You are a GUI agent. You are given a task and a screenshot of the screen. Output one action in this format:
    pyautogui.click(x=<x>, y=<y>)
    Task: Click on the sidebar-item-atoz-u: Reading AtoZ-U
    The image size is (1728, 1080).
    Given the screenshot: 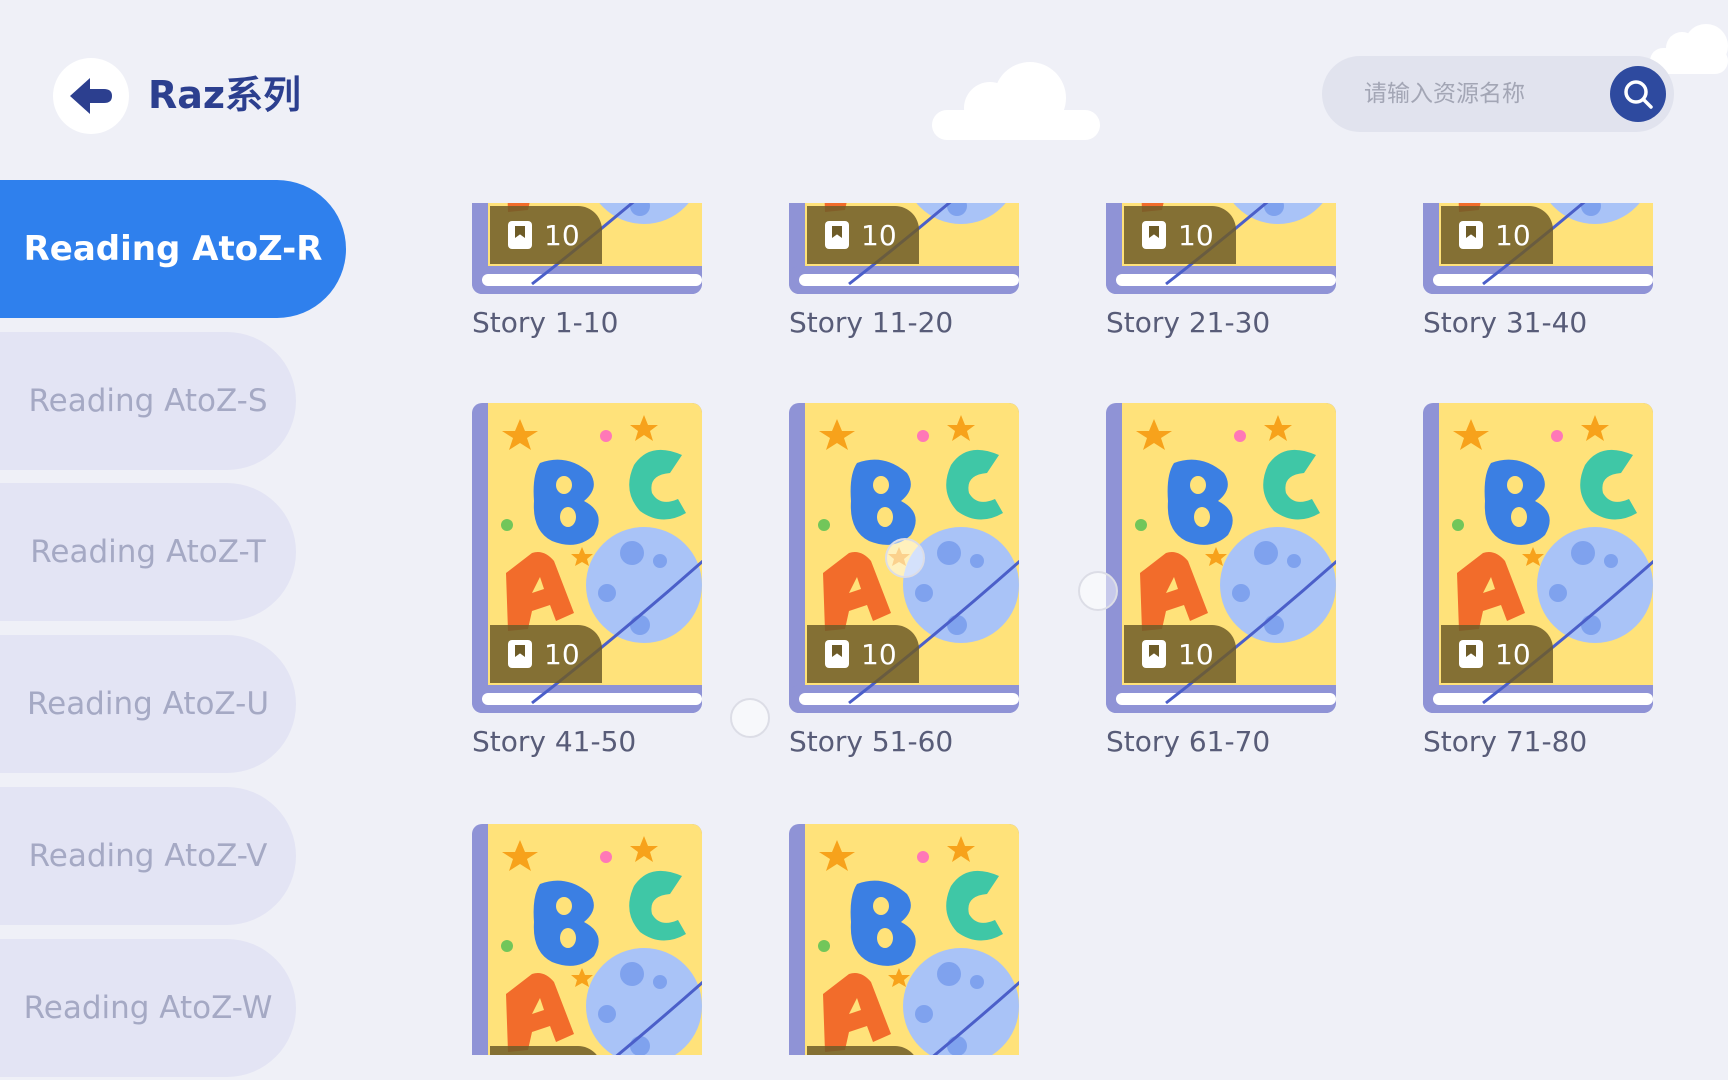 What is the action you would take?
    pyautogui.click(x=148, y=704)
    